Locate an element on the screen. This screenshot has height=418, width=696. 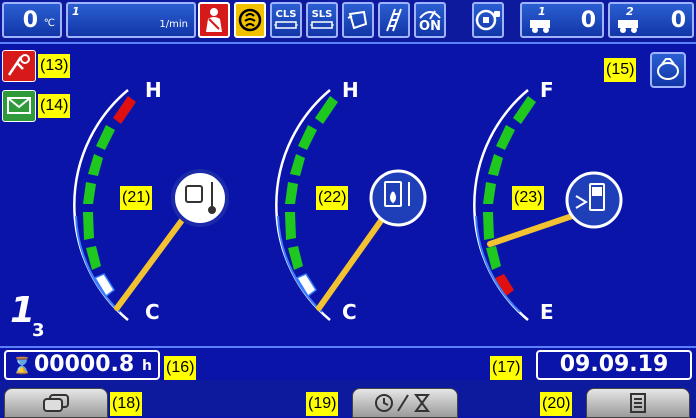
clock-hourmeter-toggle-button is located at coordinates (405, 403).